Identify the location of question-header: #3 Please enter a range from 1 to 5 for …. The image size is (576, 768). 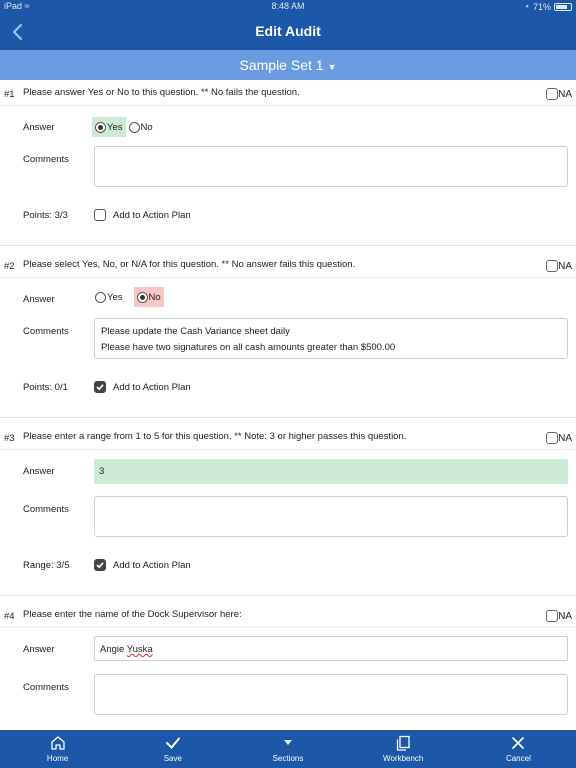
(288, 437).